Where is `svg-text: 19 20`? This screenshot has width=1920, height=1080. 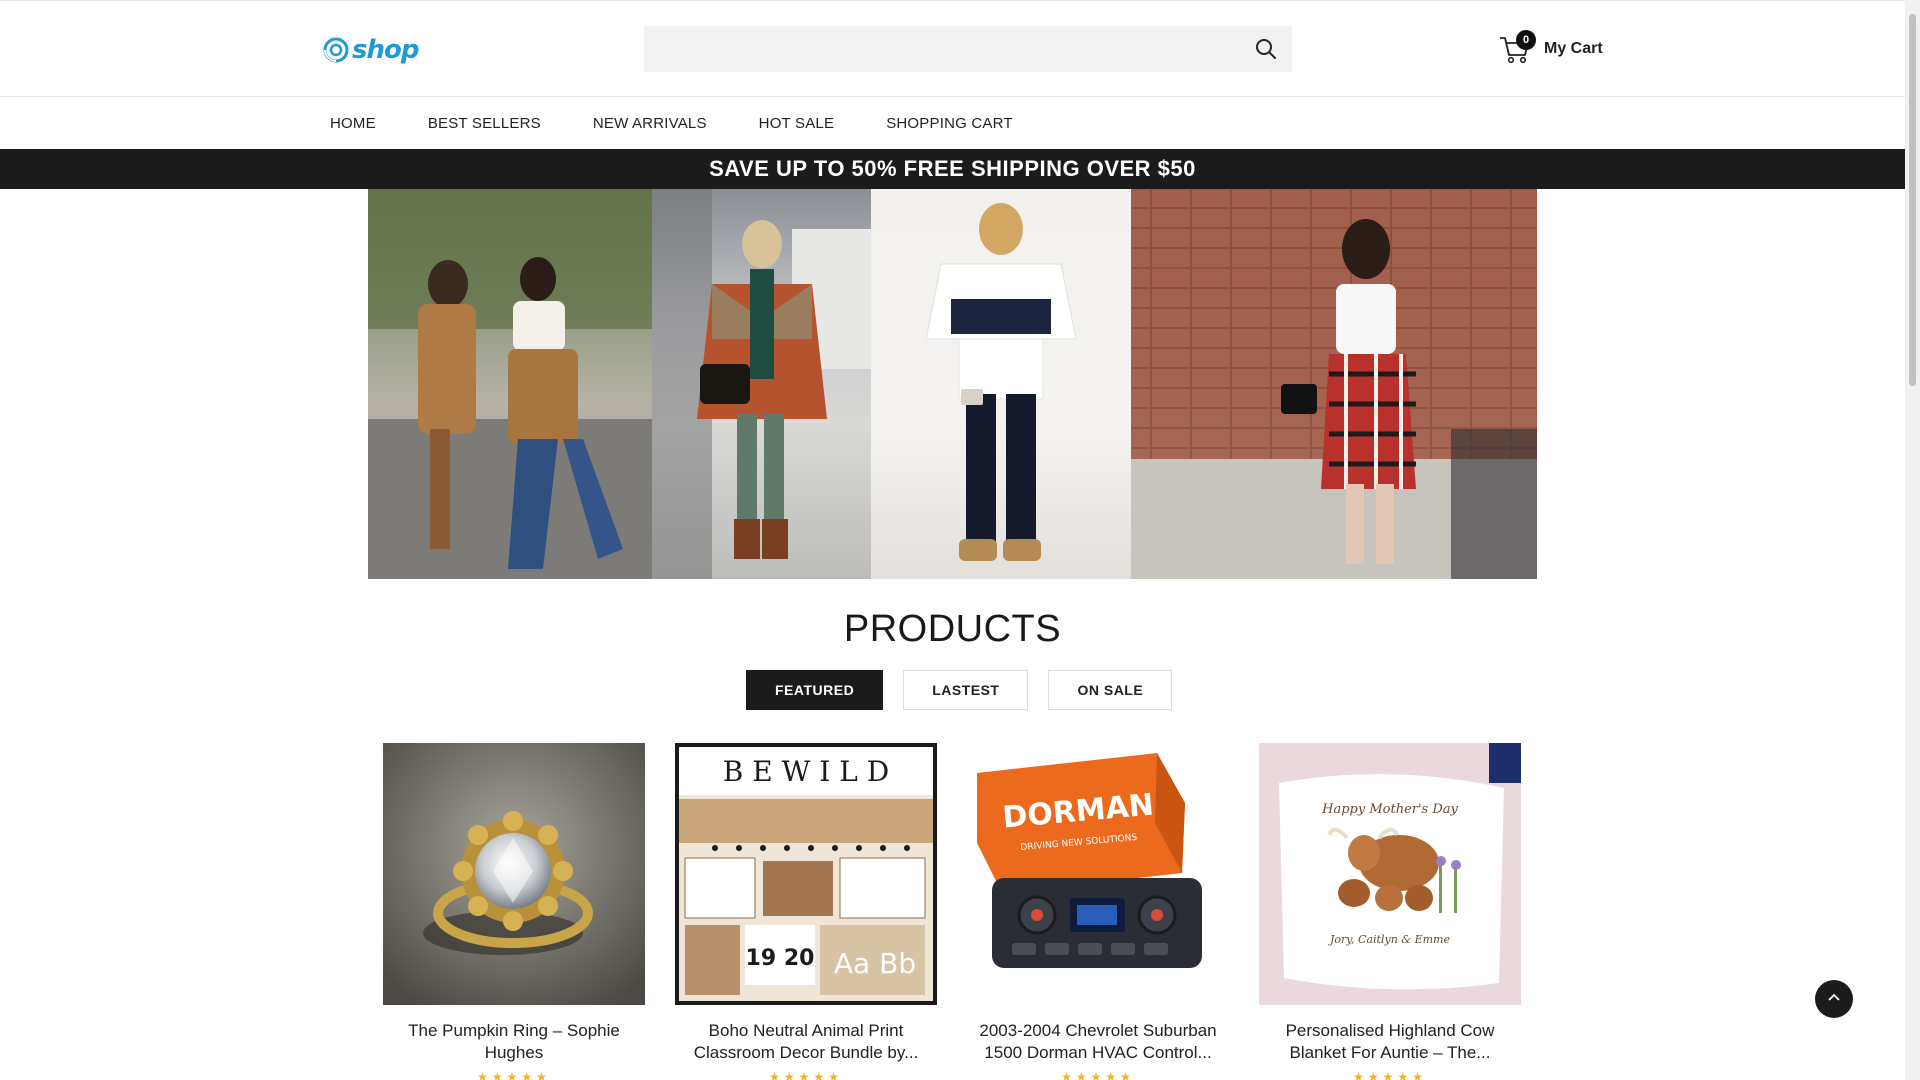 svg-text: 19 20 is located at coordinates (780, 958).